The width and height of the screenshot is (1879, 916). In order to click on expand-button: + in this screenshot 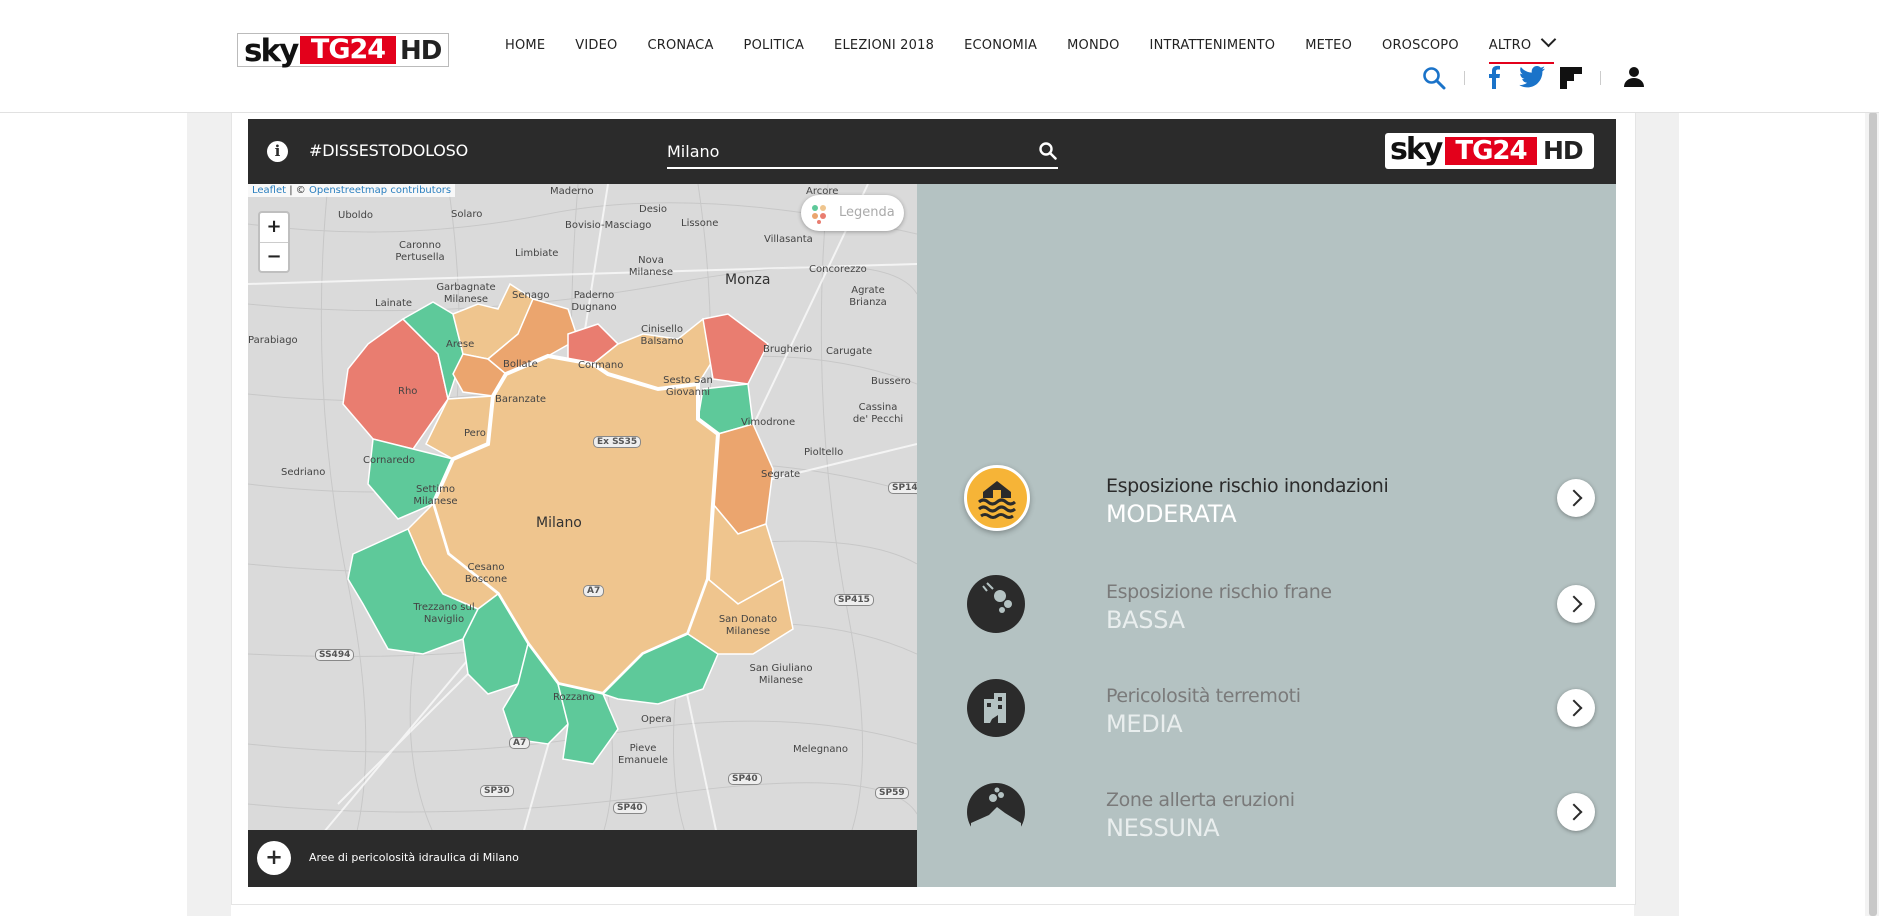, I will do `click(274, 858)`.